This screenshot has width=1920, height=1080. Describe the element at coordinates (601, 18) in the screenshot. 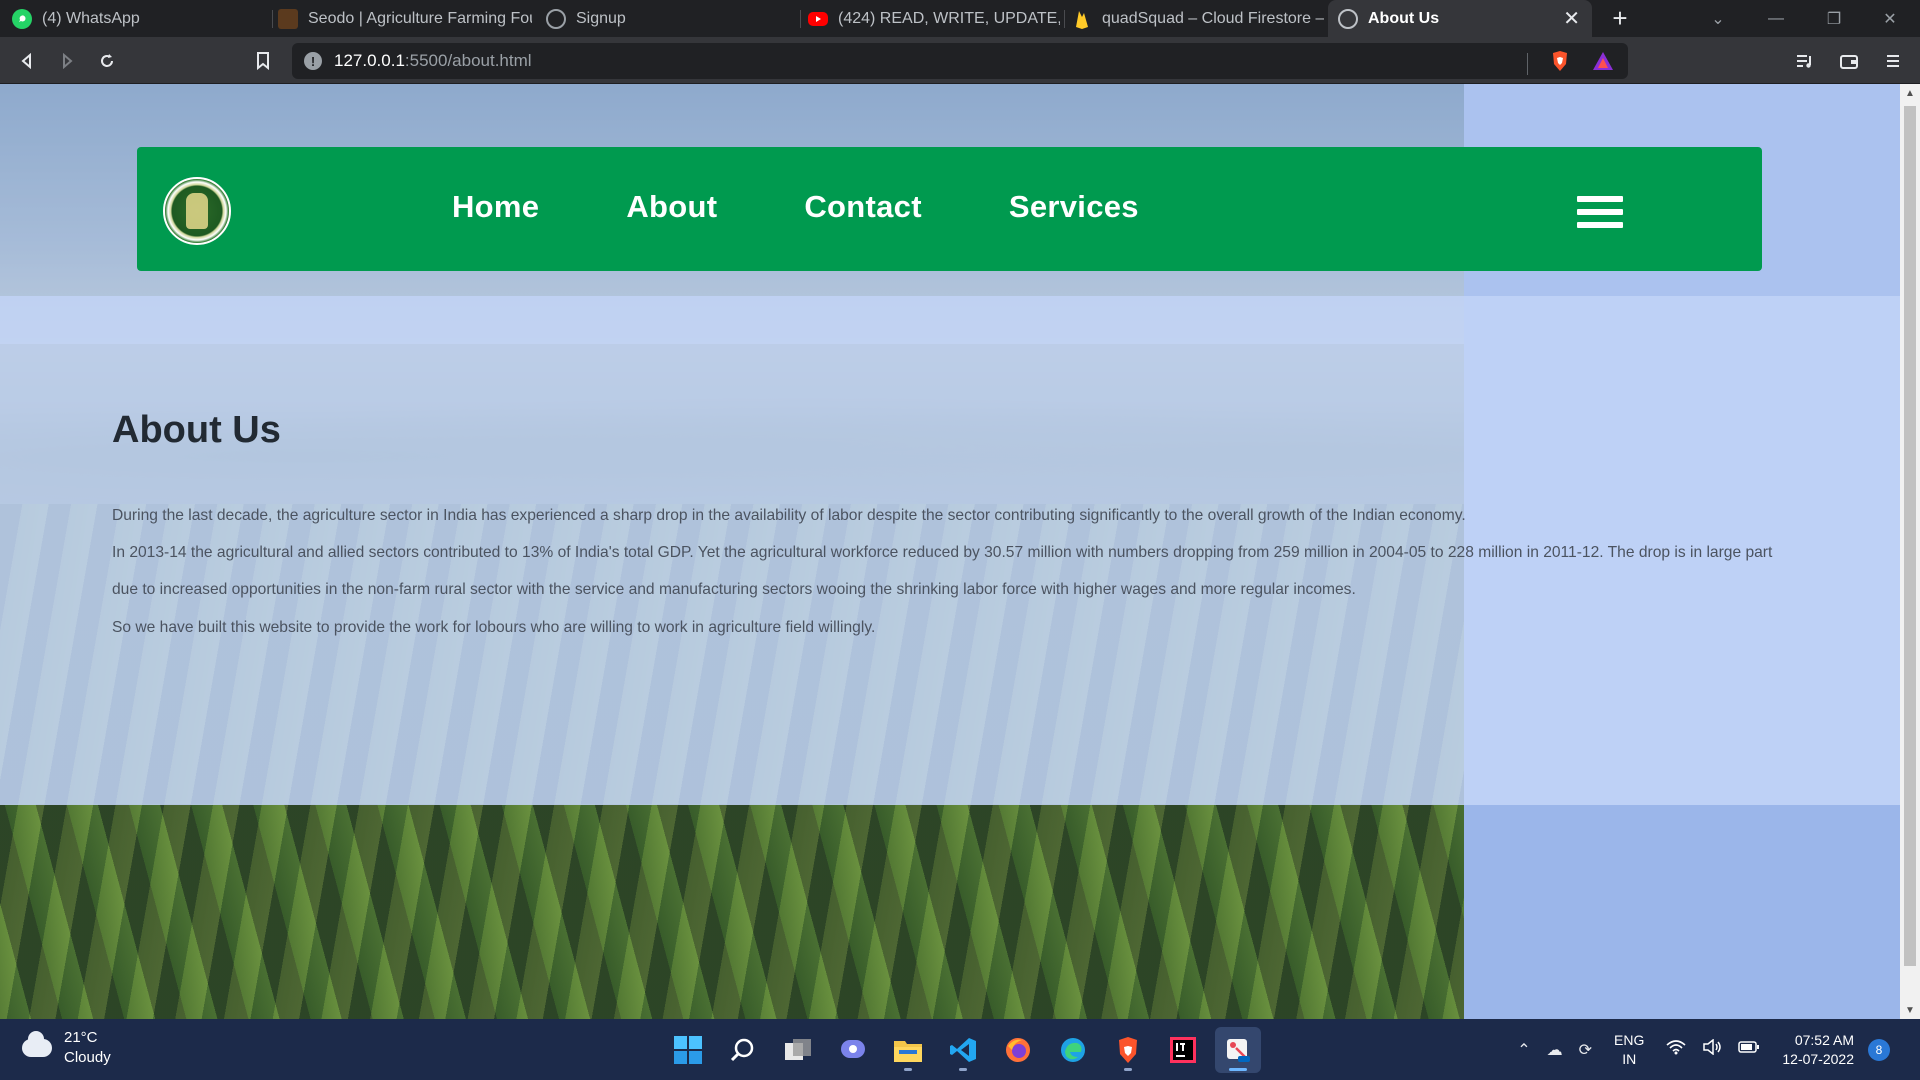

I see `tab-title: Signup` at that location.